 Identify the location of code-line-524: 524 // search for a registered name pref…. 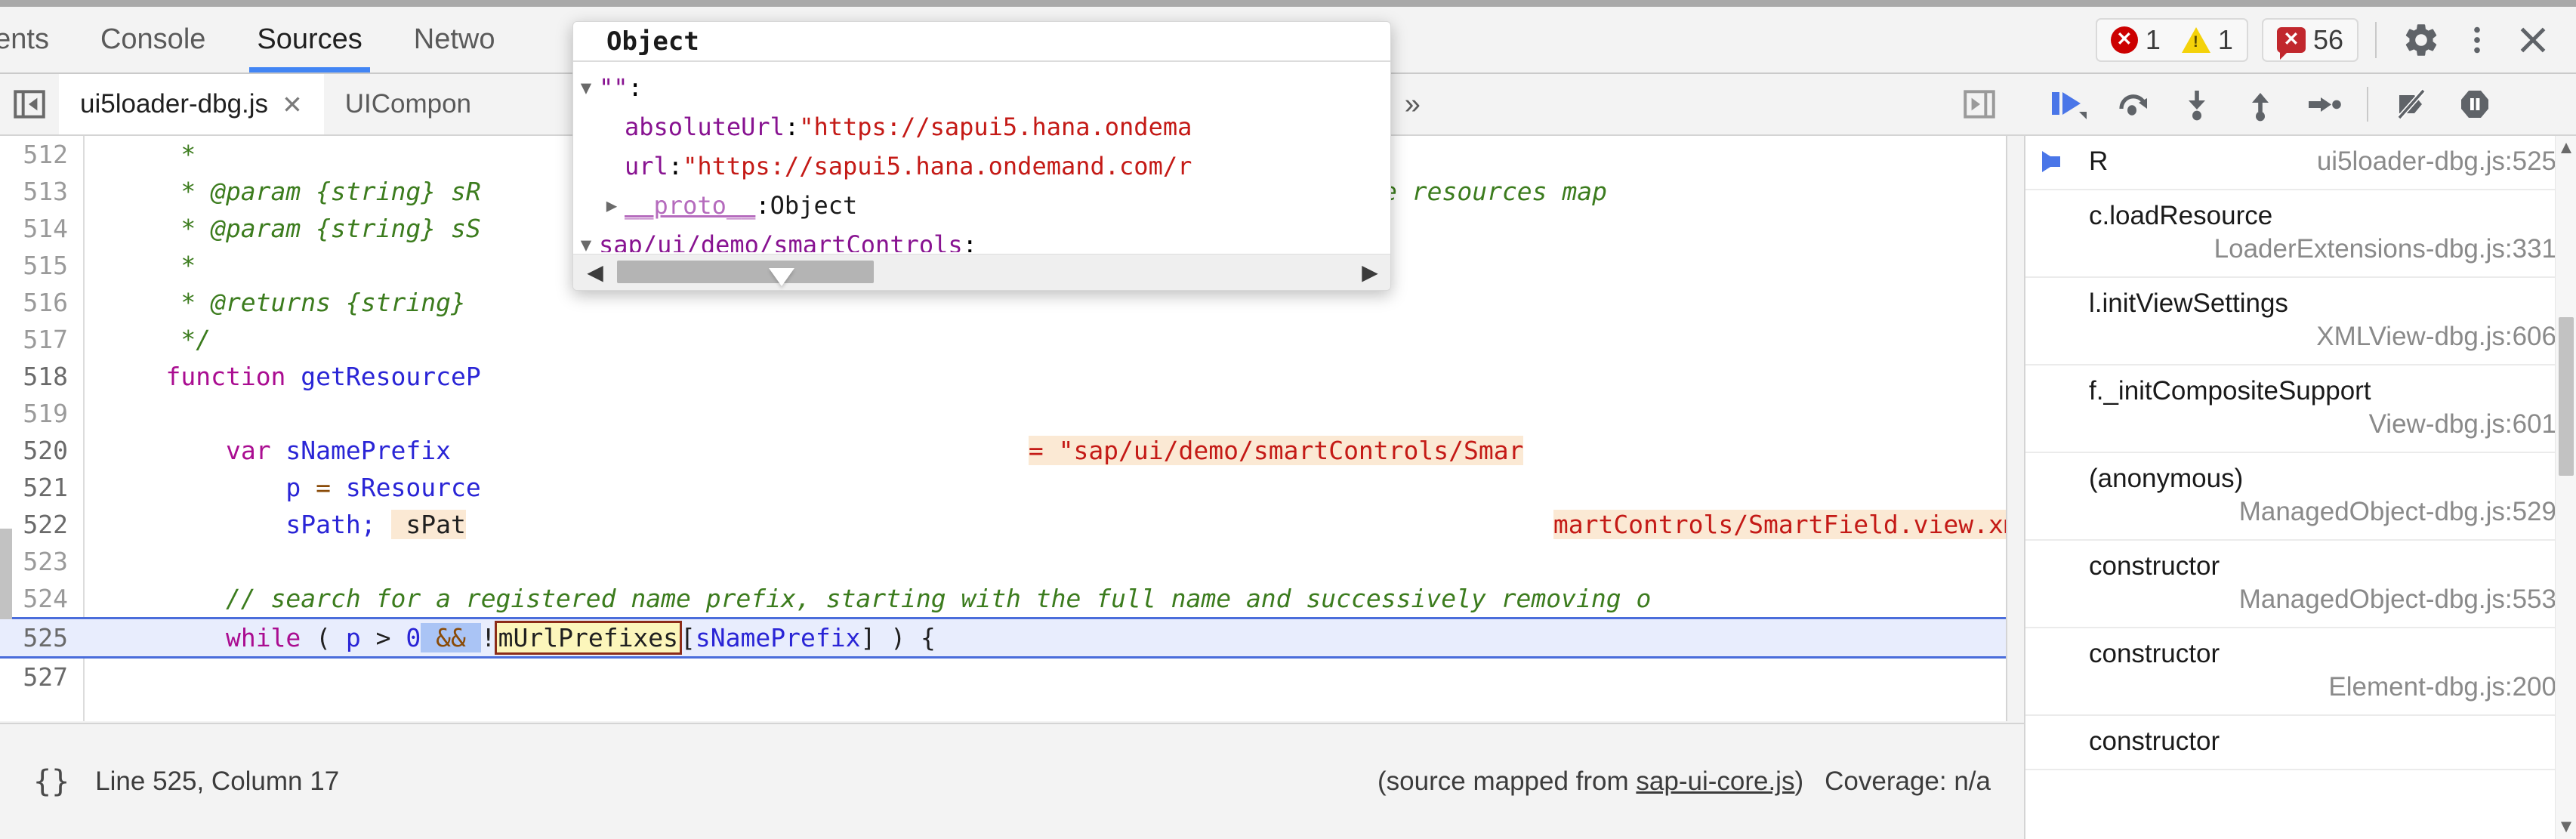
(1003, 598).